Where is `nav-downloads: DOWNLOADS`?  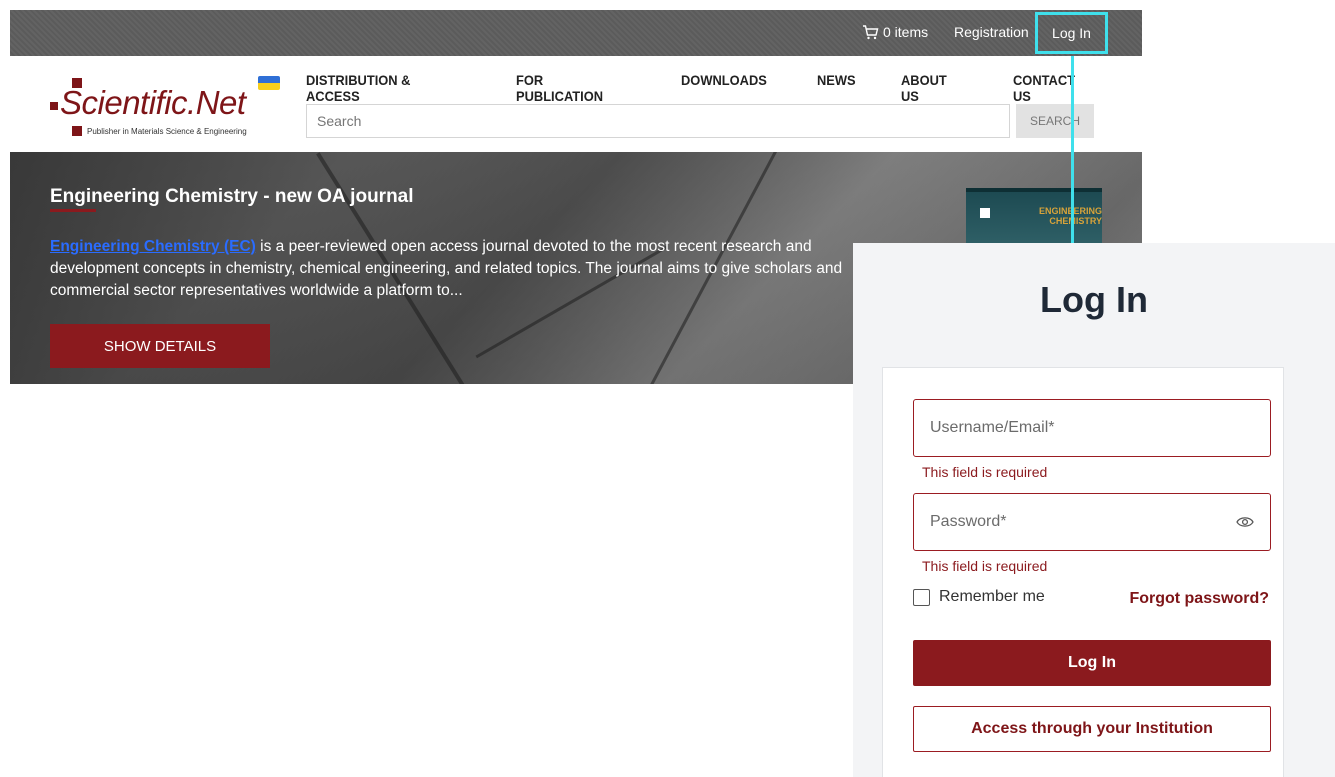
nav-downloads: DOWNLOADS is located at coordinates (724, 88).